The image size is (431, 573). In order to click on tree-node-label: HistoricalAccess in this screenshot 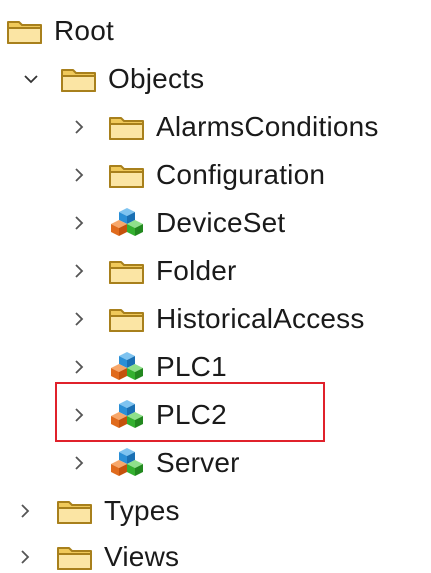, I will do `click(260, 318)`.